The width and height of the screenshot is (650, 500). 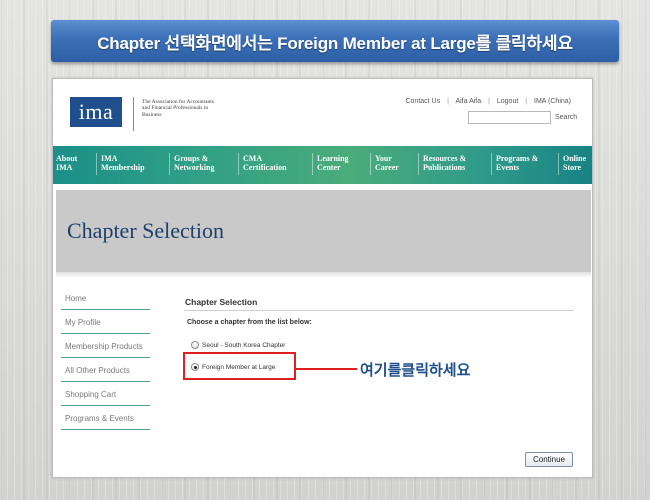 I want to click on nav-label-line2: Publications, so click(x=444, y=167).